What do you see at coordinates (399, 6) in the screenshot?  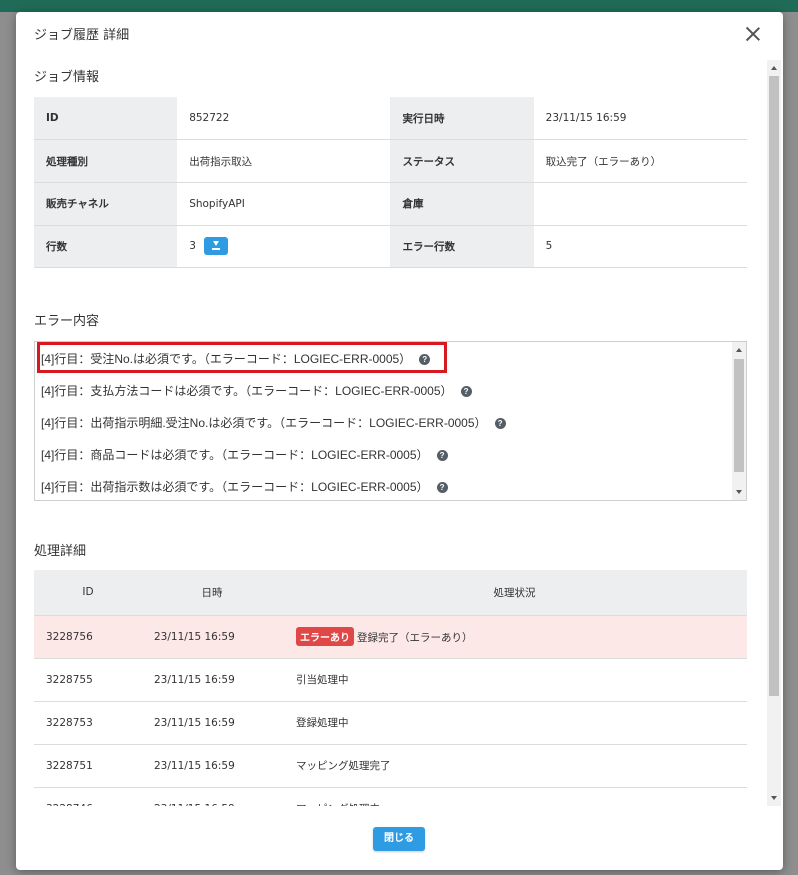 I see `app-topbar` at bounding box center [399, 6].